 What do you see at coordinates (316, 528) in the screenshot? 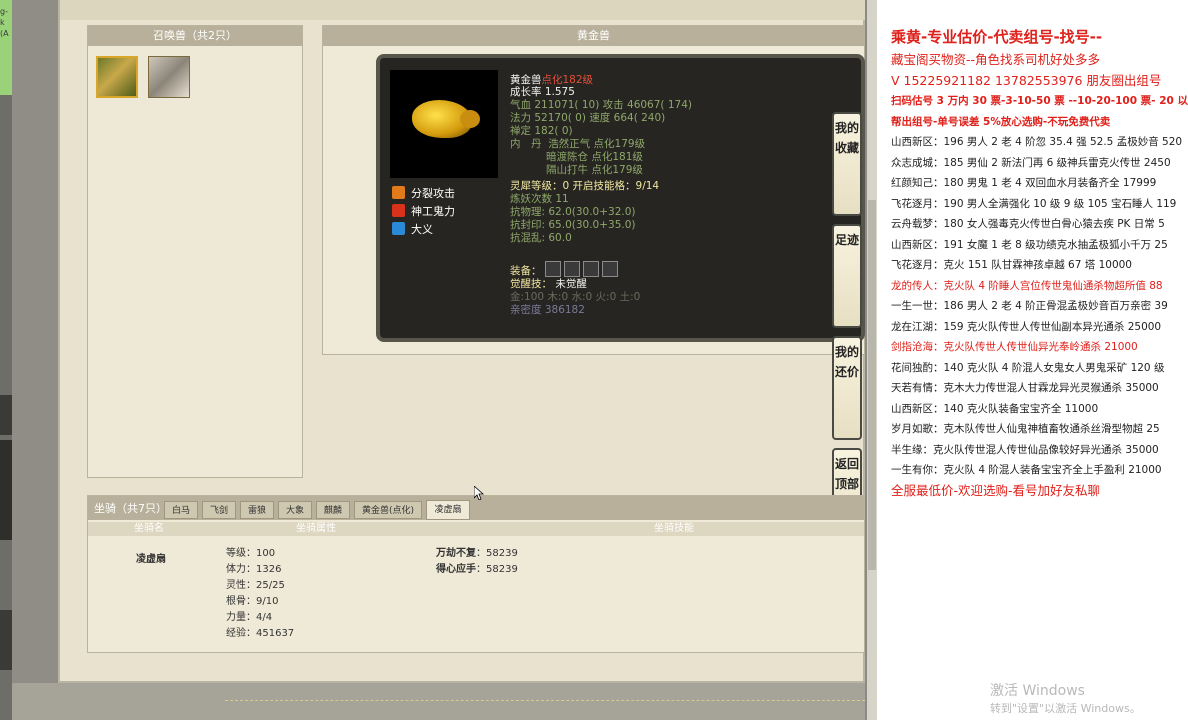
I see `column-mount-attr: 坐骑属性` at bounding box center [316, 528].